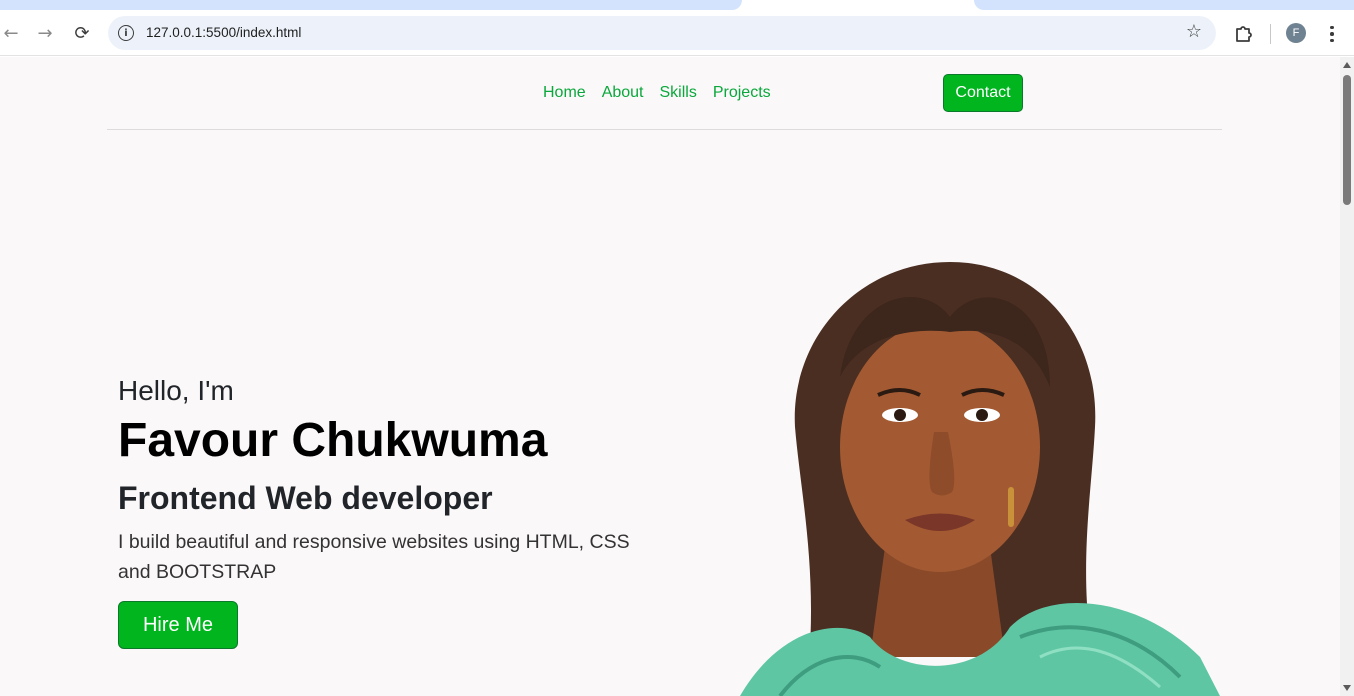  What do you see at coordinates (1164, 5) in the screenshot?
I see `inactive-tab-area-right` at bounding box center [1164, 5].